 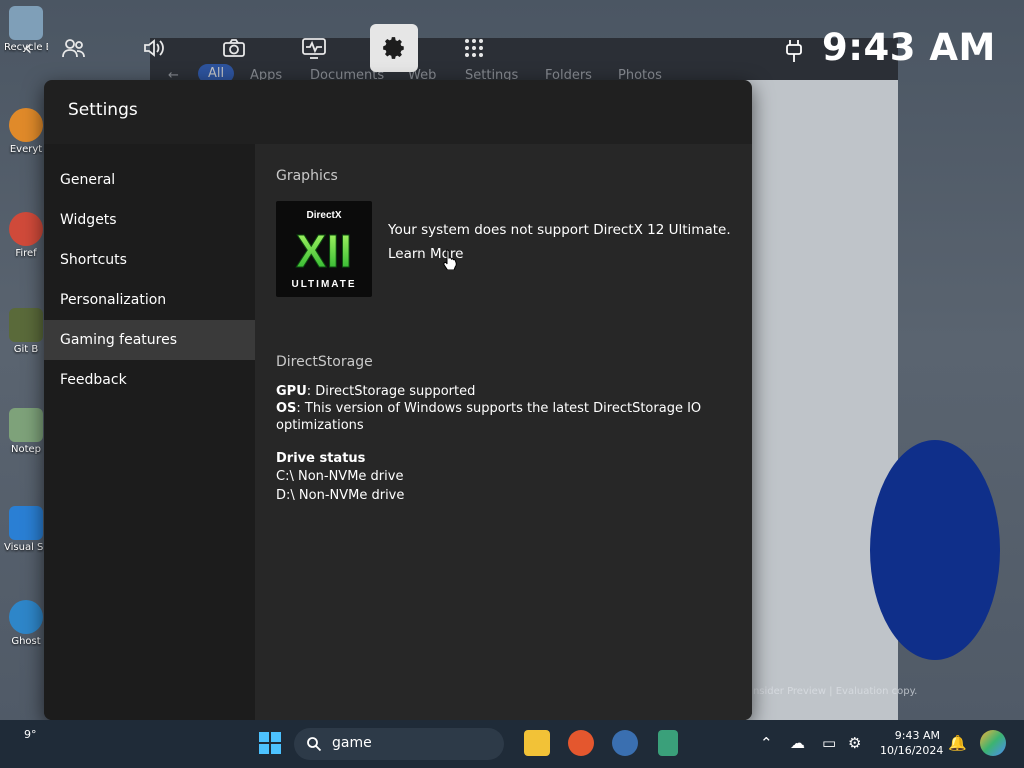 I want to click on file-explorer-icon, so click(x=537, y=743).